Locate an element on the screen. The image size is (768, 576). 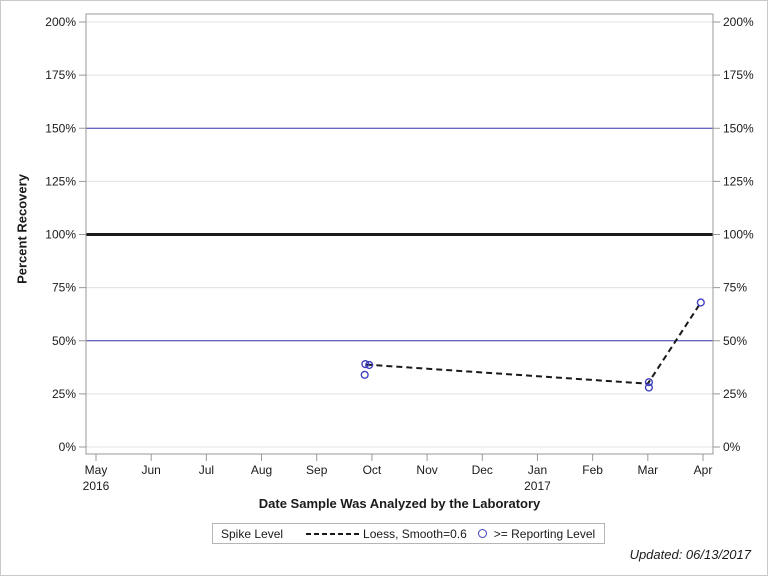
y-tick-label-right: 175% is located at coordinates (738, 75).